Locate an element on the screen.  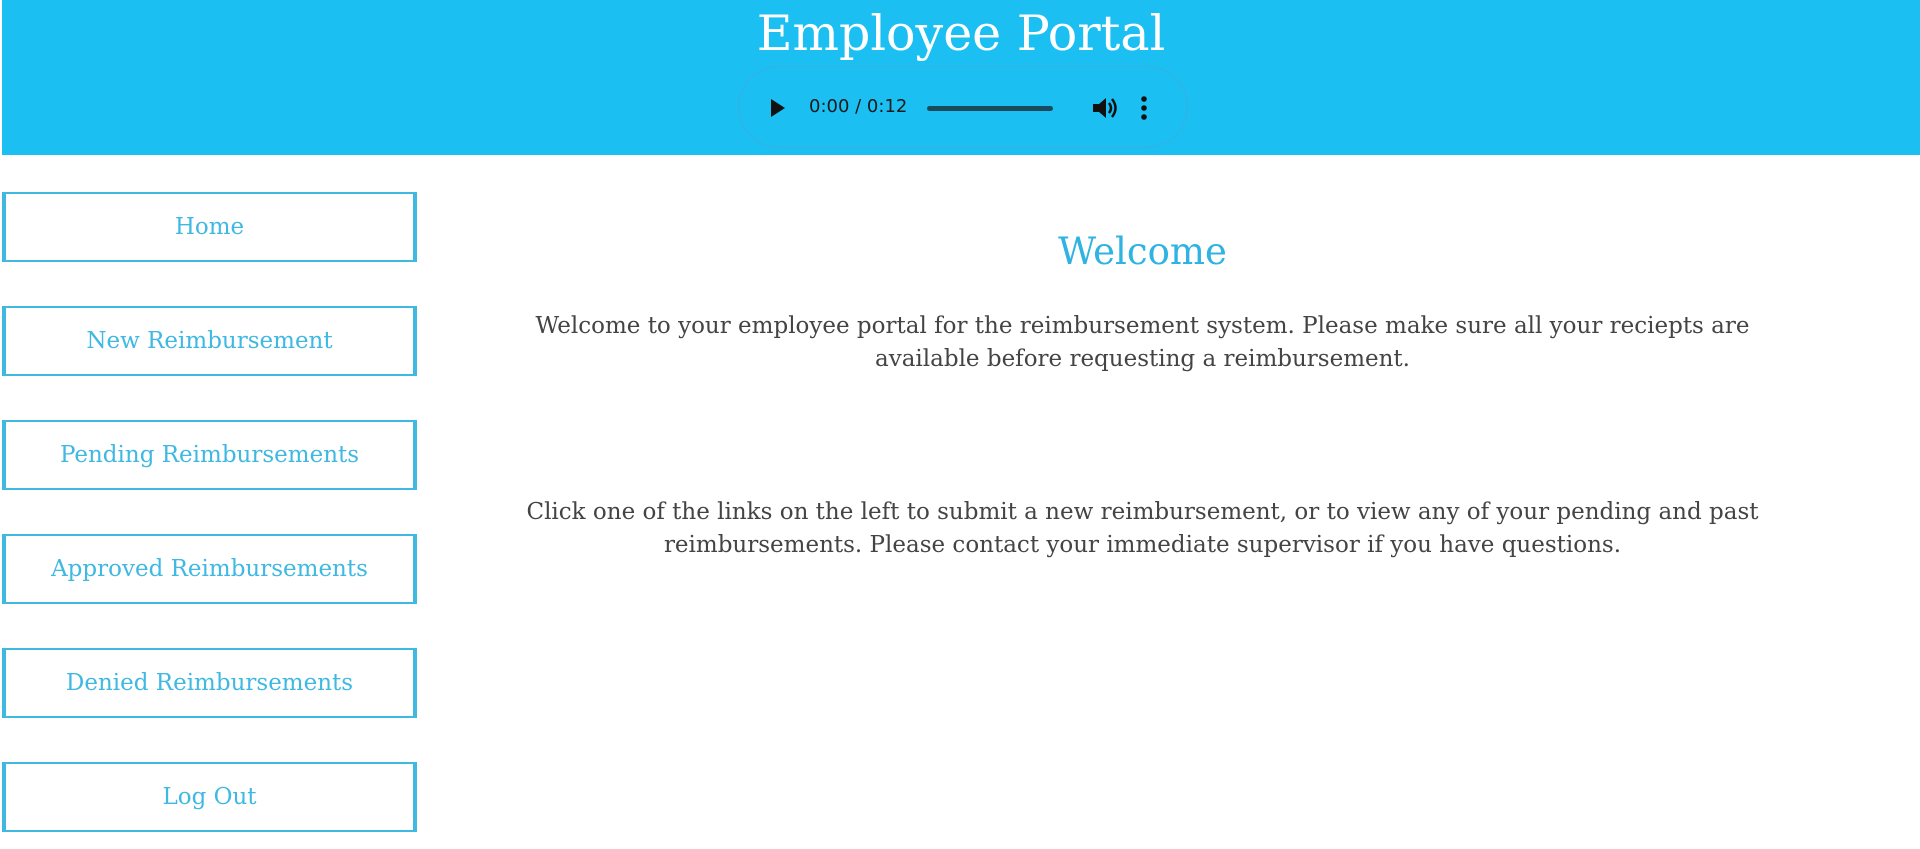
more-vert-icon is located at coordinates (1144, 108).